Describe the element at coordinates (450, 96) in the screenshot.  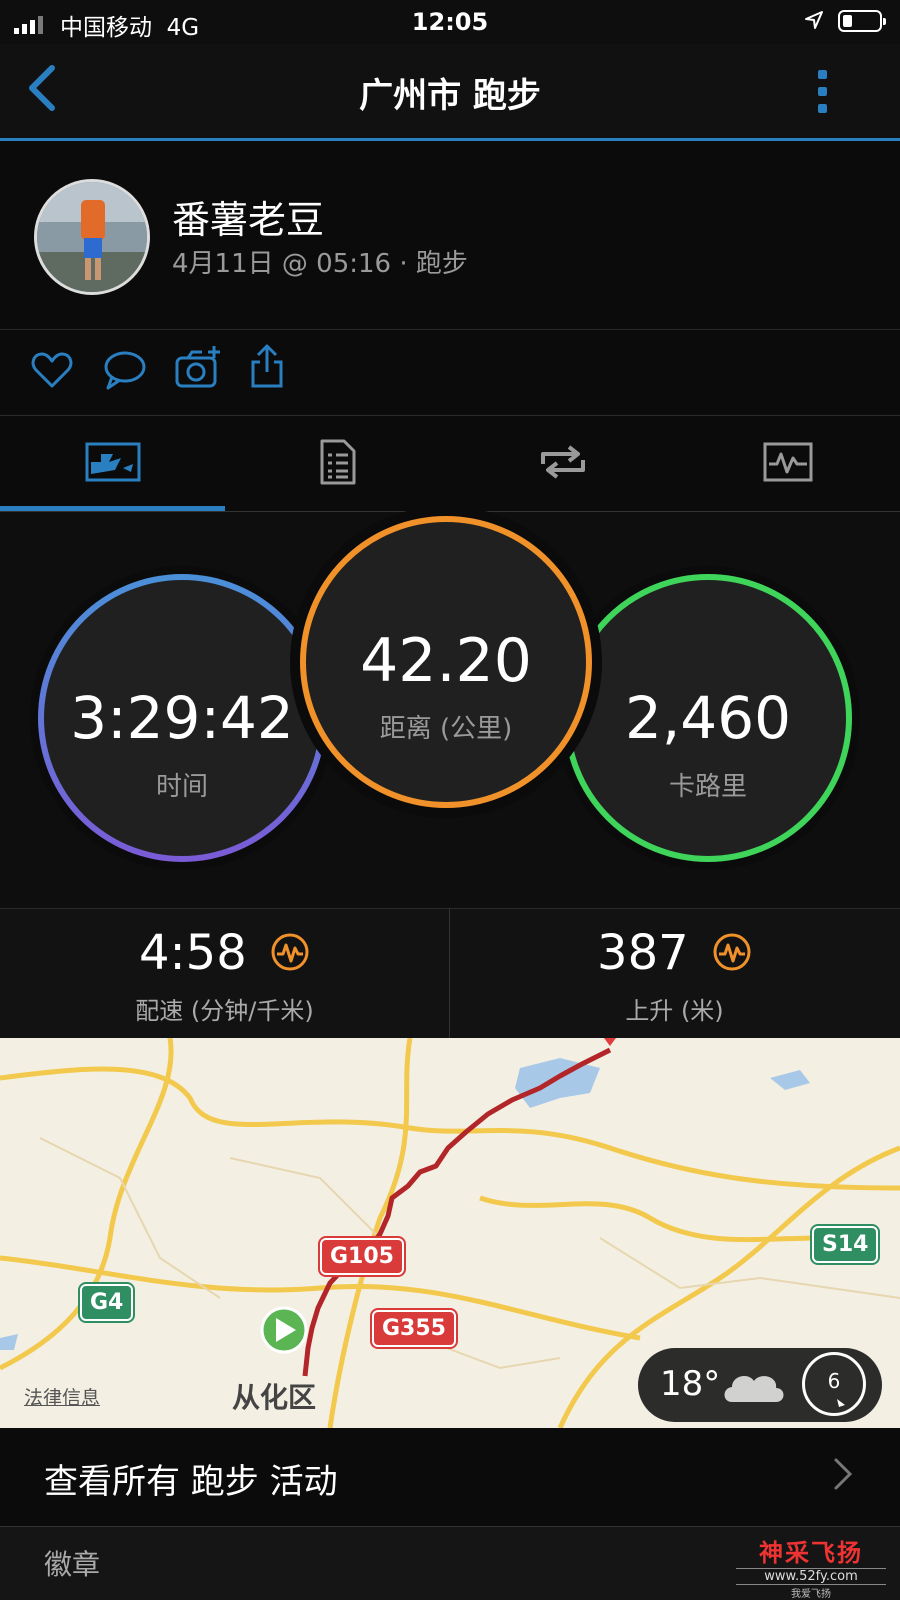
I see `page-title: 广州市 跑步` at that location.